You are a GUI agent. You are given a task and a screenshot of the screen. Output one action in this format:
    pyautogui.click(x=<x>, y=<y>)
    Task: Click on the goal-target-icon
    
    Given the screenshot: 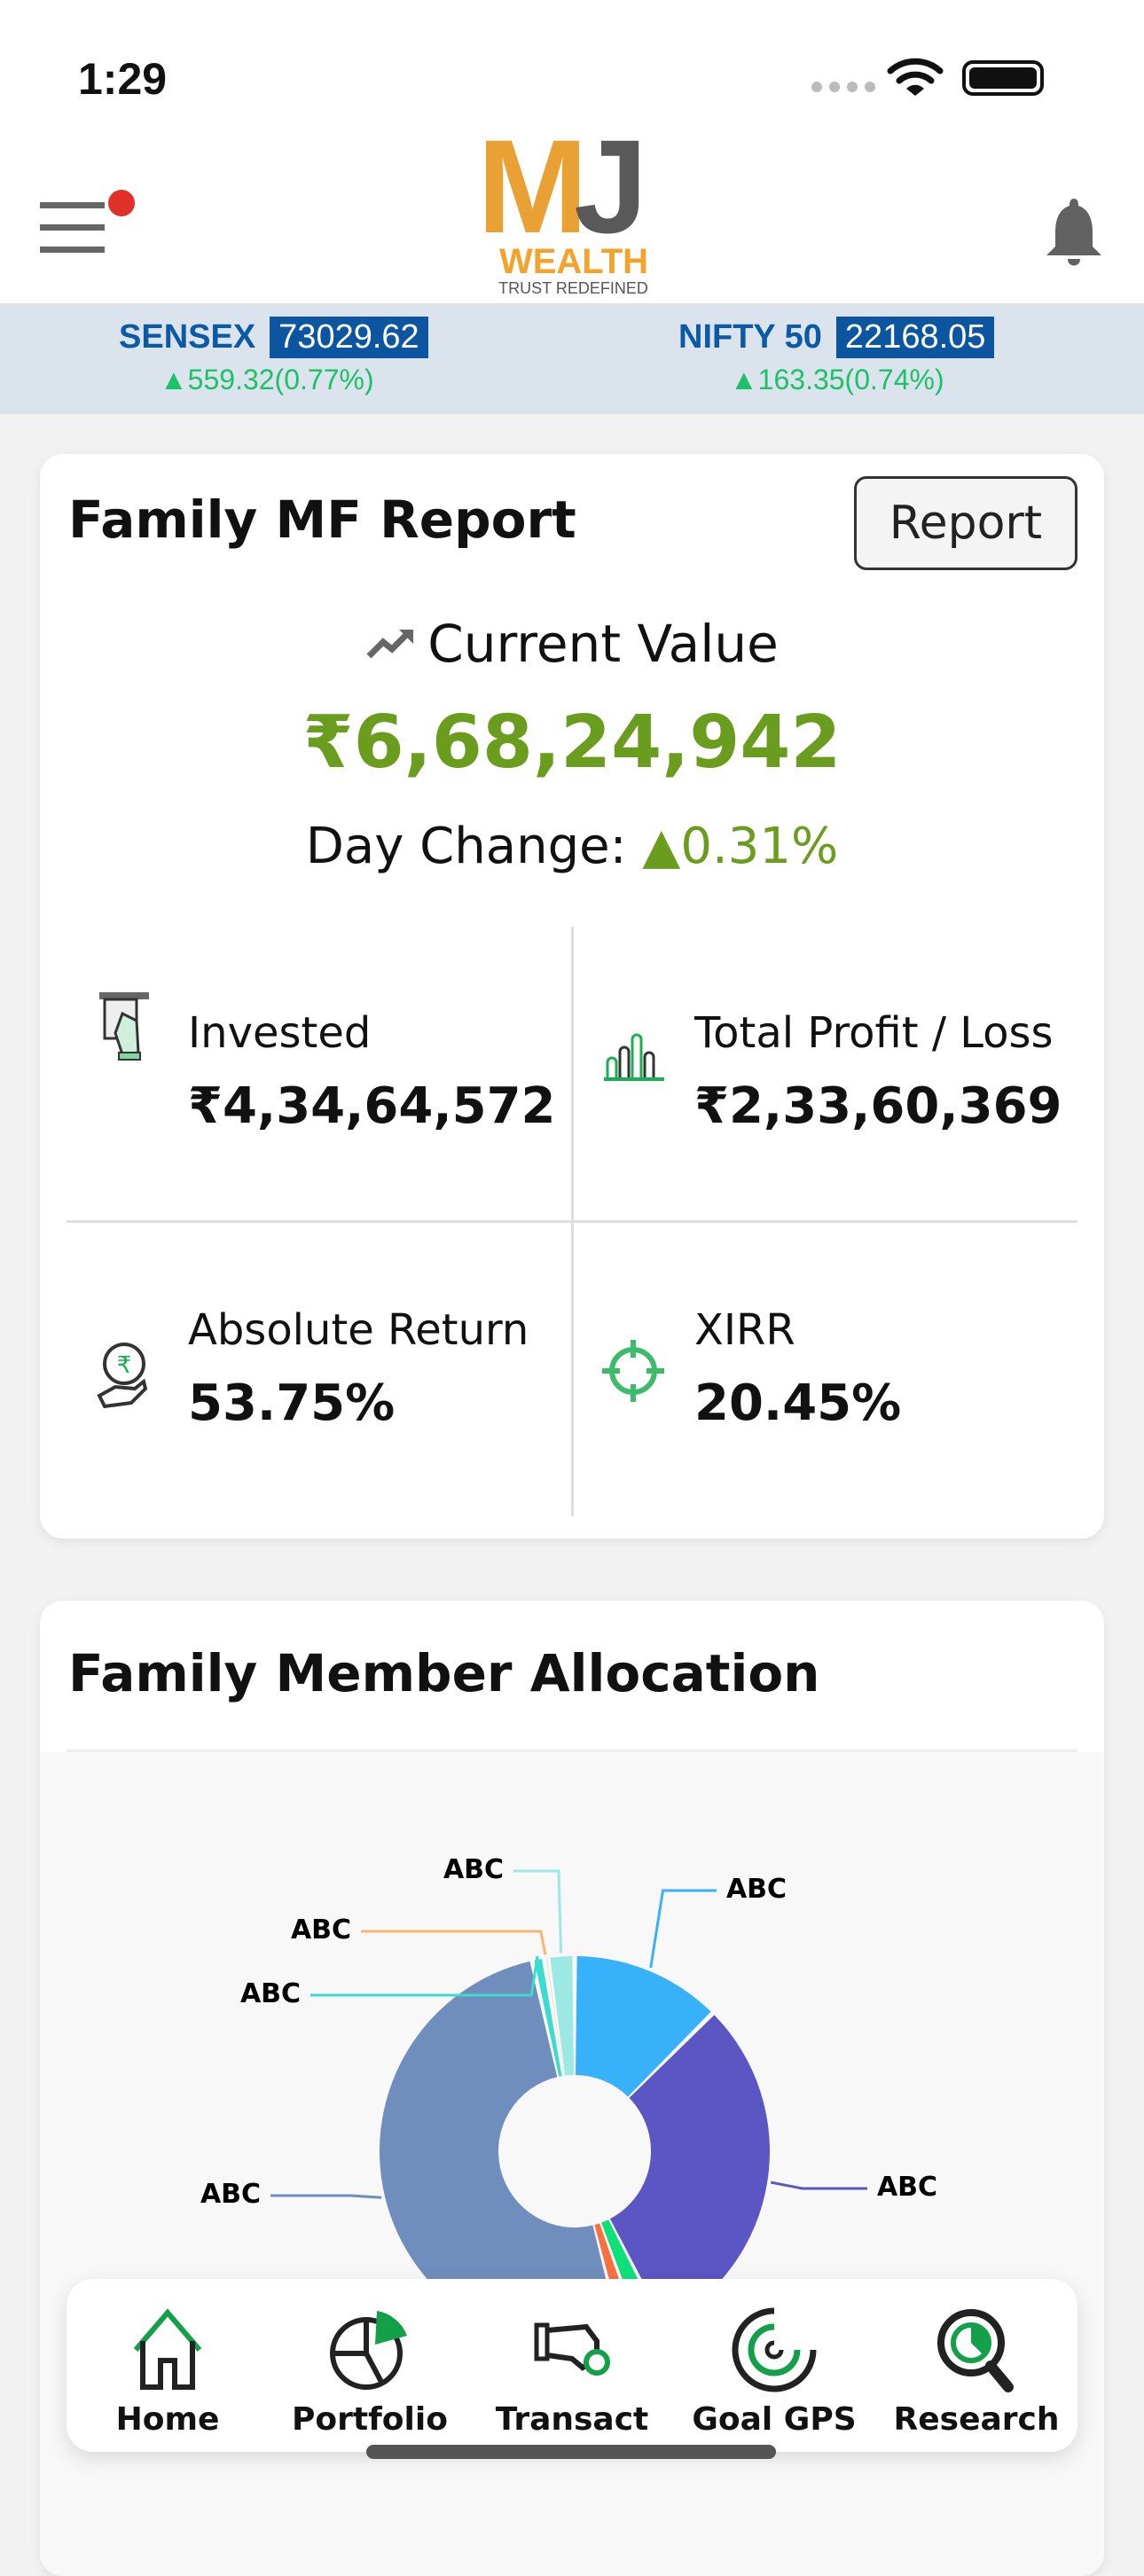 What is the action you would take?
    pyautogui.click(x=775, y=2349)
    